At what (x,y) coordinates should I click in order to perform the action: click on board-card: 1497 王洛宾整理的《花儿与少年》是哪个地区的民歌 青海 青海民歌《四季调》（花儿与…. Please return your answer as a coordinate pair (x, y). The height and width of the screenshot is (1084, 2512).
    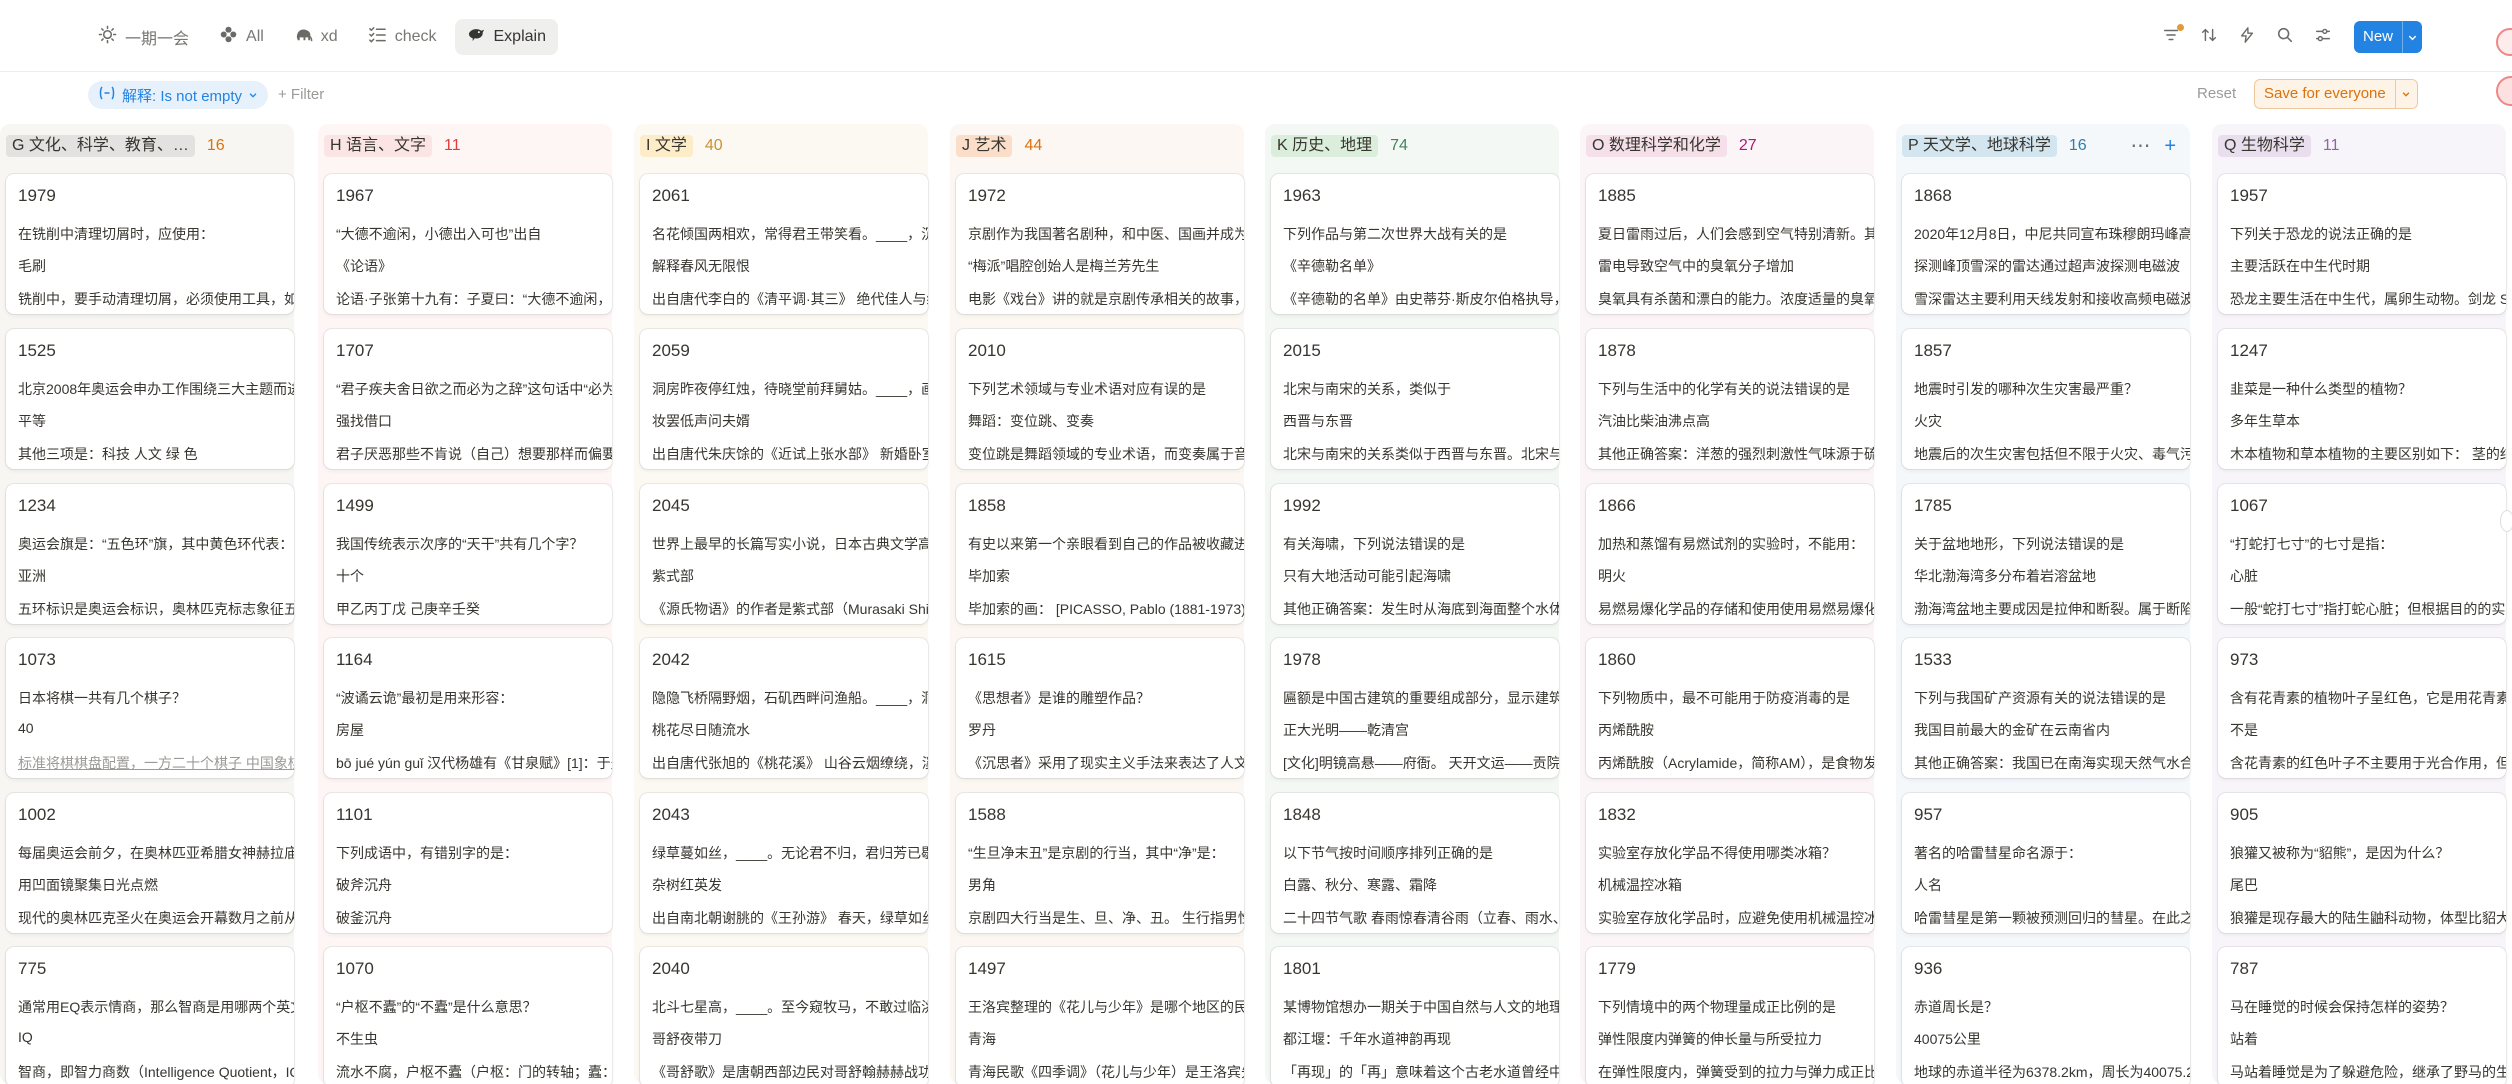
    Looking at the image, I should click on (1100, 1015).